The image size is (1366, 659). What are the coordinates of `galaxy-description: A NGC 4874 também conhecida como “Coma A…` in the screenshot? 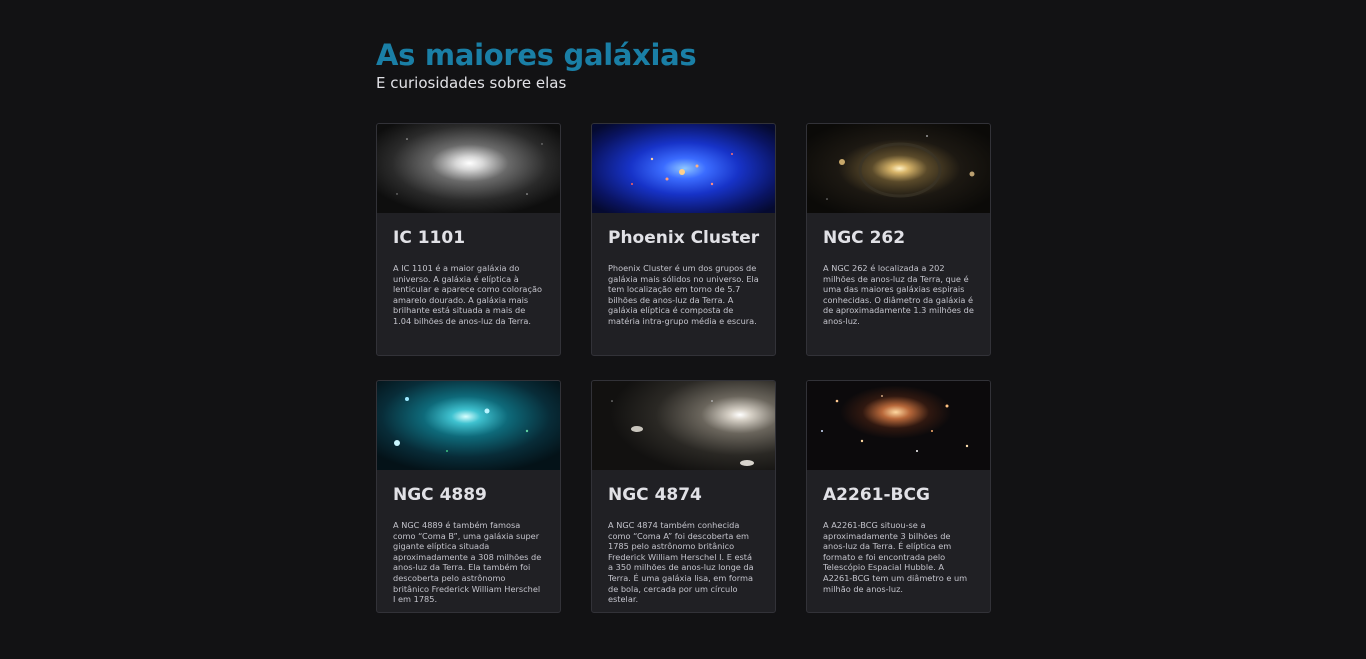 It's located at (681, 562).